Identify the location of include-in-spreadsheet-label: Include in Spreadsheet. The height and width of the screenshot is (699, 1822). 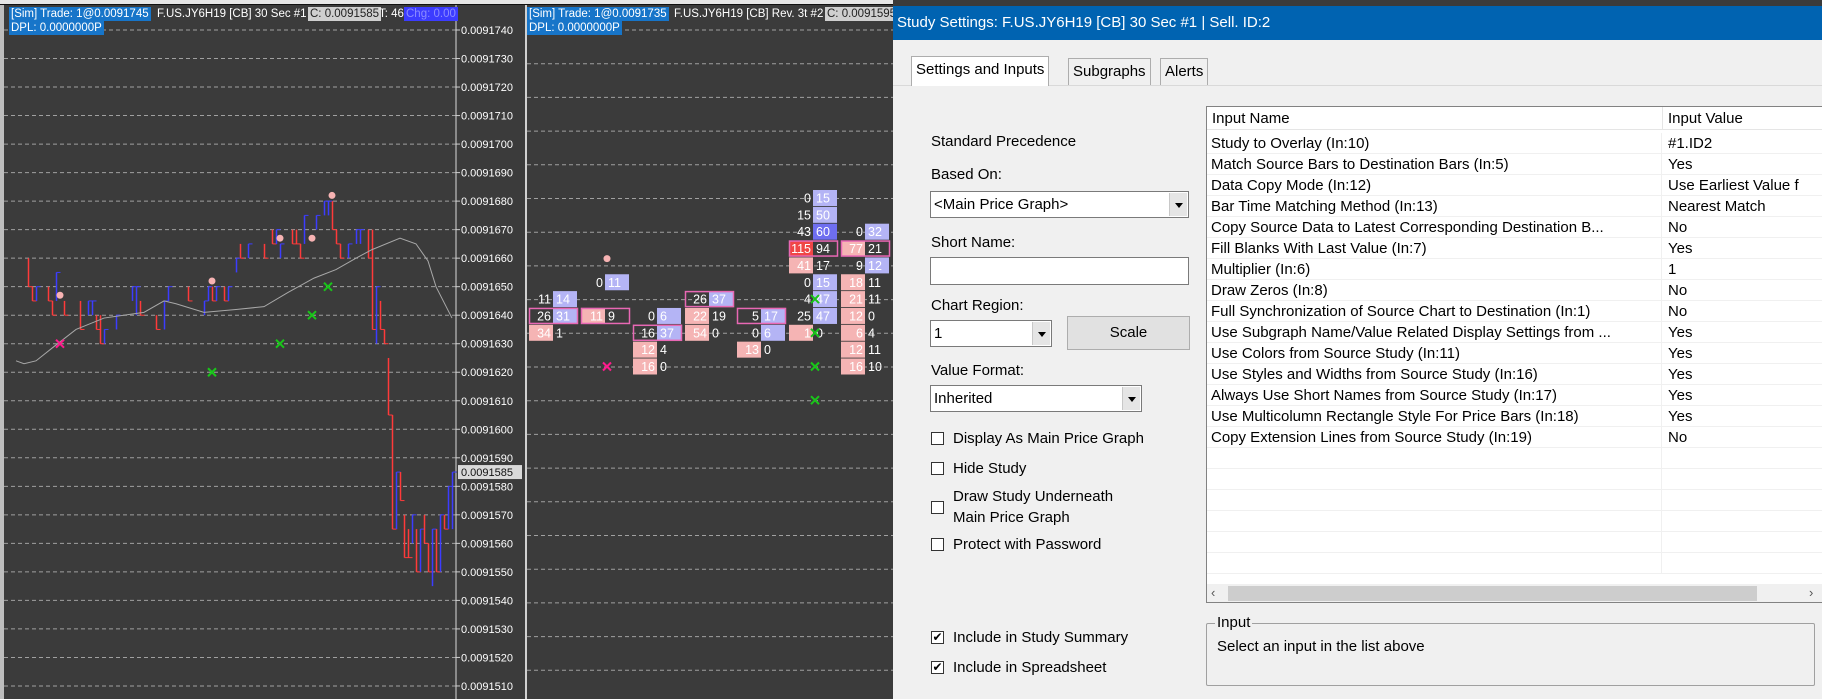
(1029, 667).